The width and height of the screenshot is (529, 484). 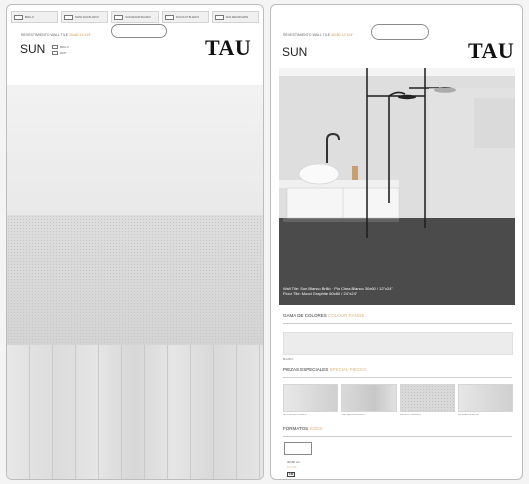 I want to click on colour-range-dark: GAMA DE COLORES, so click(x=306, y=315).